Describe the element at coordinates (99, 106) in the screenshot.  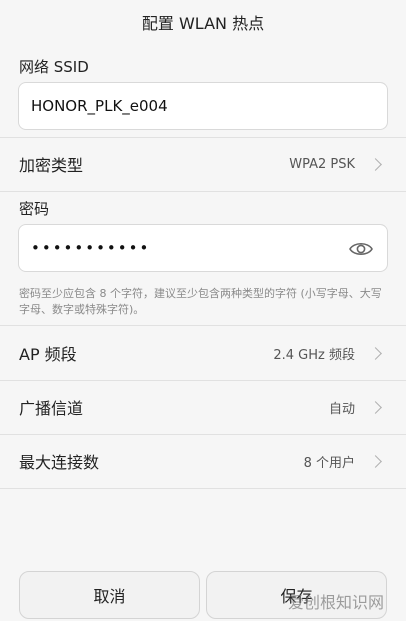
I see `ssid-value: HONOR_PLK_e004` at that location.